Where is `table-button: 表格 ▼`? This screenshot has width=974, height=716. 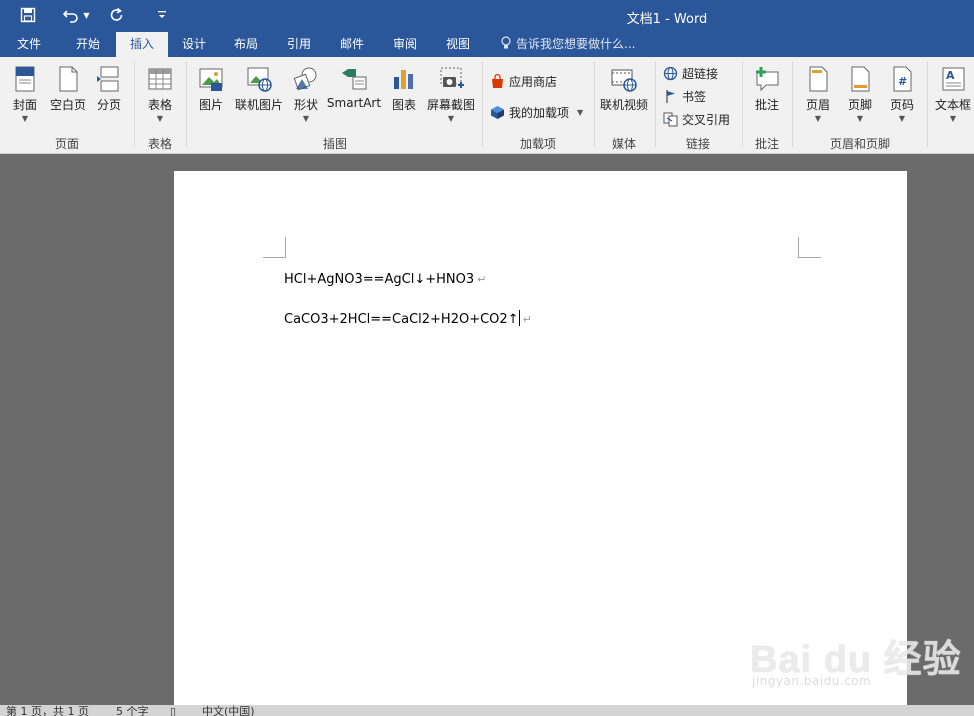 table-button: 表格 ▼ is located at coordinates (160, 94).